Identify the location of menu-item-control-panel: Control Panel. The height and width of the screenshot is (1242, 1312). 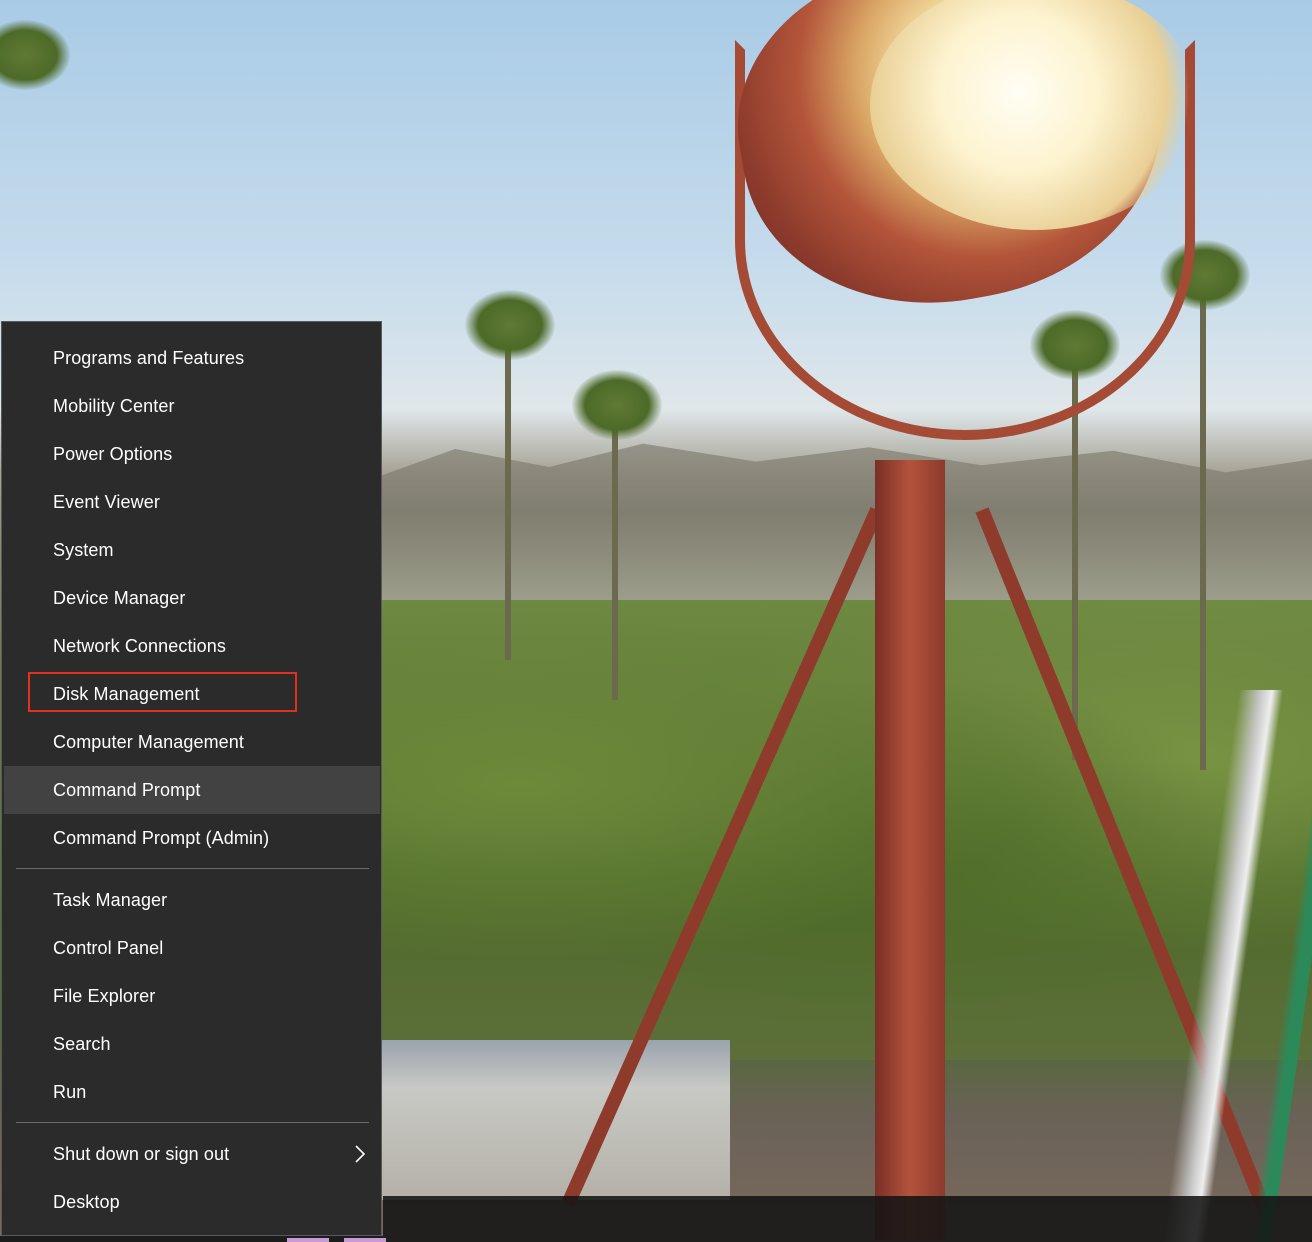
(192, 948).